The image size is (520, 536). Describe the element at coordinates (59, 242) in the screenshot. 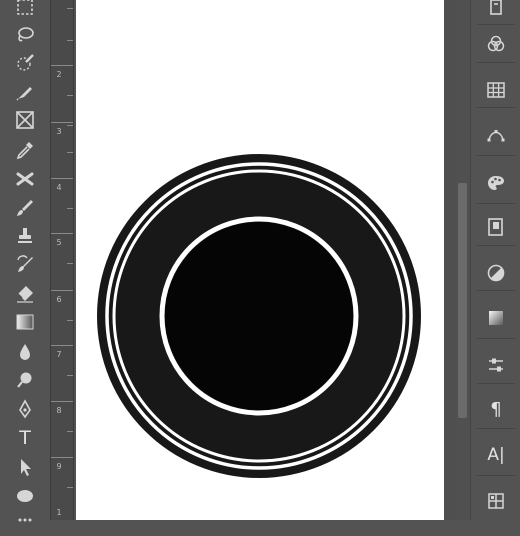

I see `ruler-label: 5` at that location.